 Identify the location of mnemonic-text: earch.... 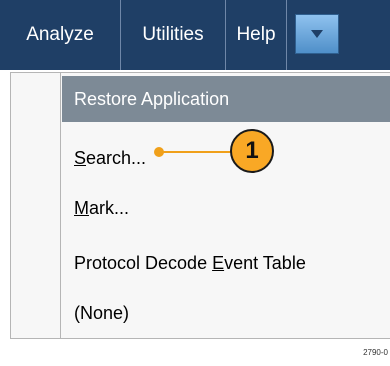
(116, 158).